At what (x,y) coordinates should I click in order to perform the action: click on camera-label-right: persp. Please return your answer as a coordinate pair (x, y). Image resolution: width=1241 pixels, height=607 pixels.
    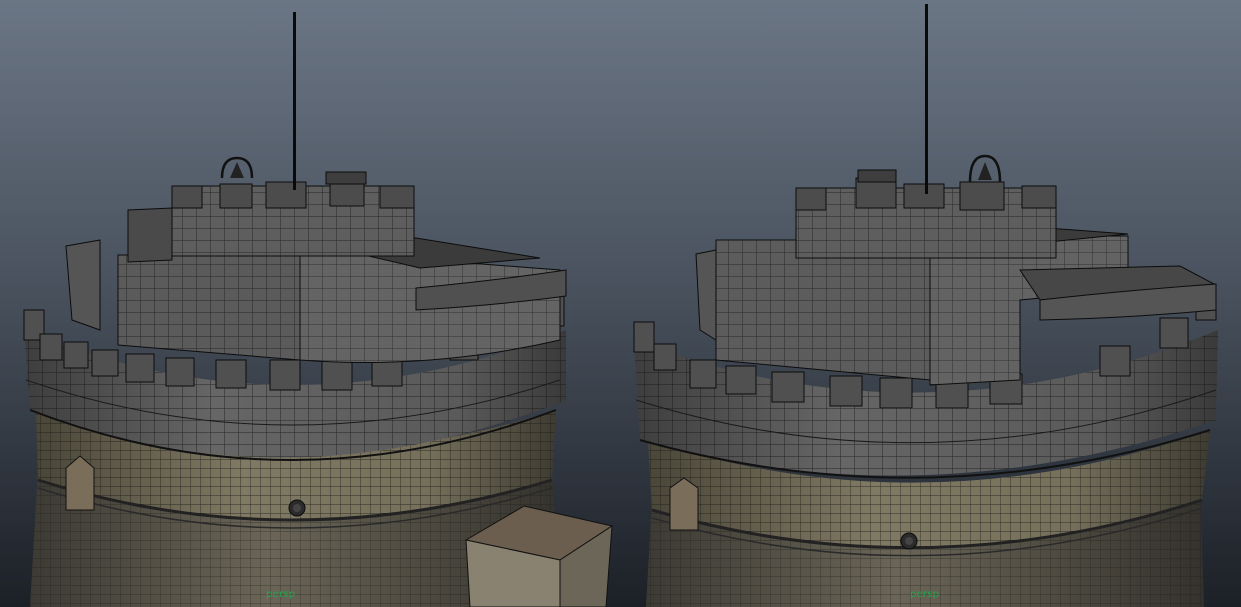
    Looking at the image, I should click on (925, 594).